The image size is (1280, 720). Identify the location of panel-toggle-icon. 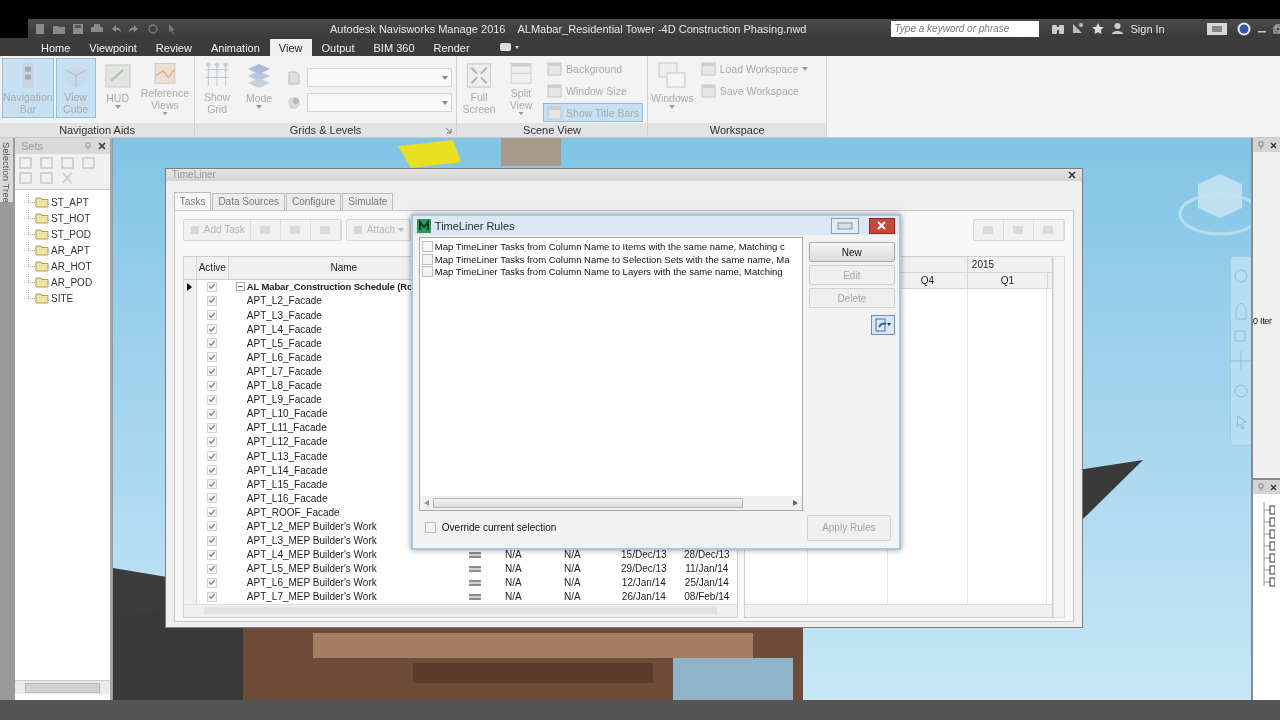
(1216, 28).